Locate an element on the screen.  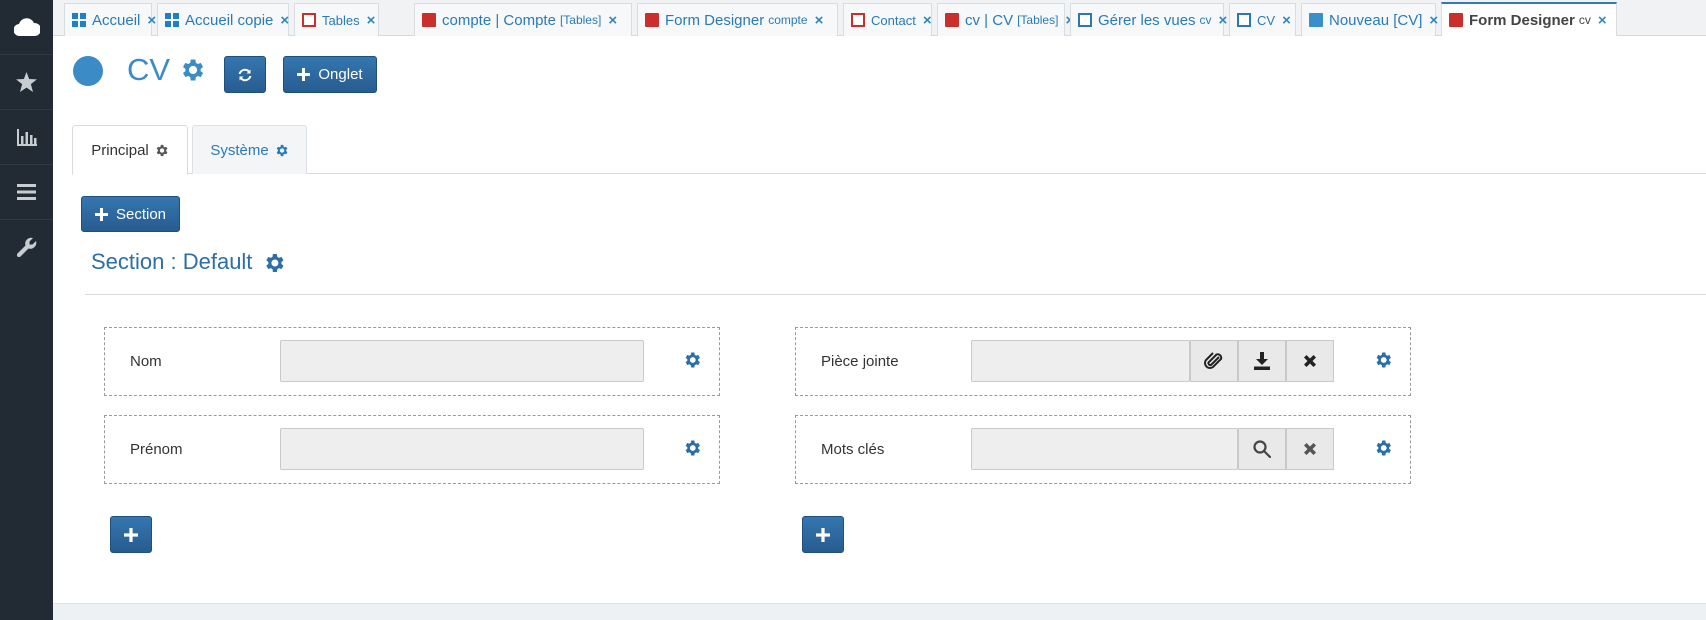
tab-label: Accueil is located at coordinates (116, 20).